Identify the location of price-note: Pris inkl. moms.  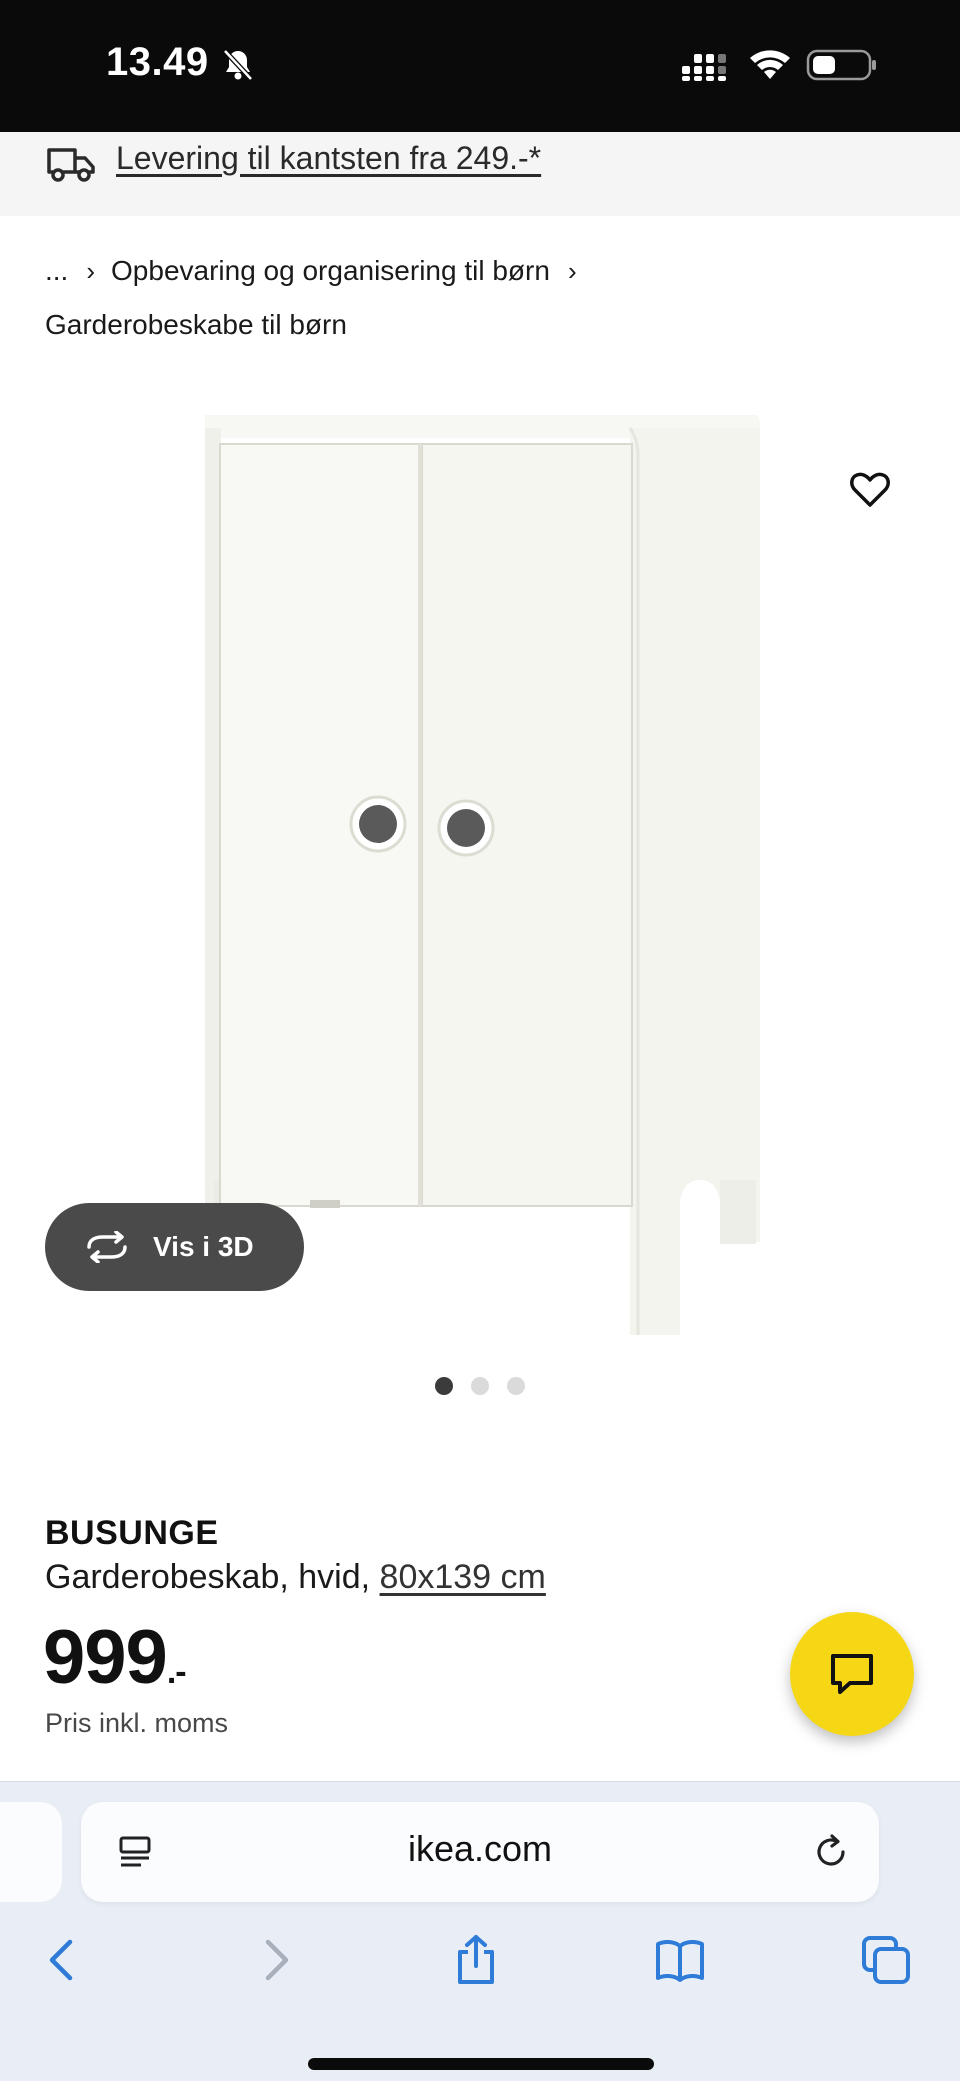
(137, 1723).